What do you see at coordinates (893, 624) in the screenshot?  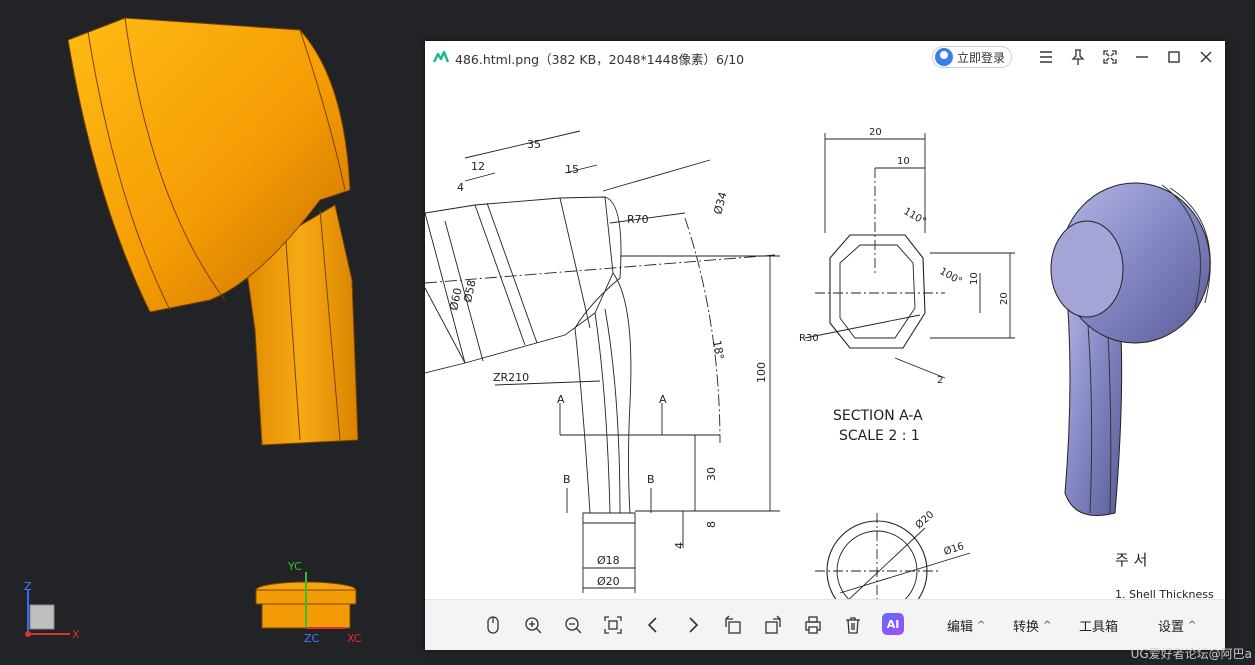 I see `ai-button: AI` at bounding box center [893, 624].